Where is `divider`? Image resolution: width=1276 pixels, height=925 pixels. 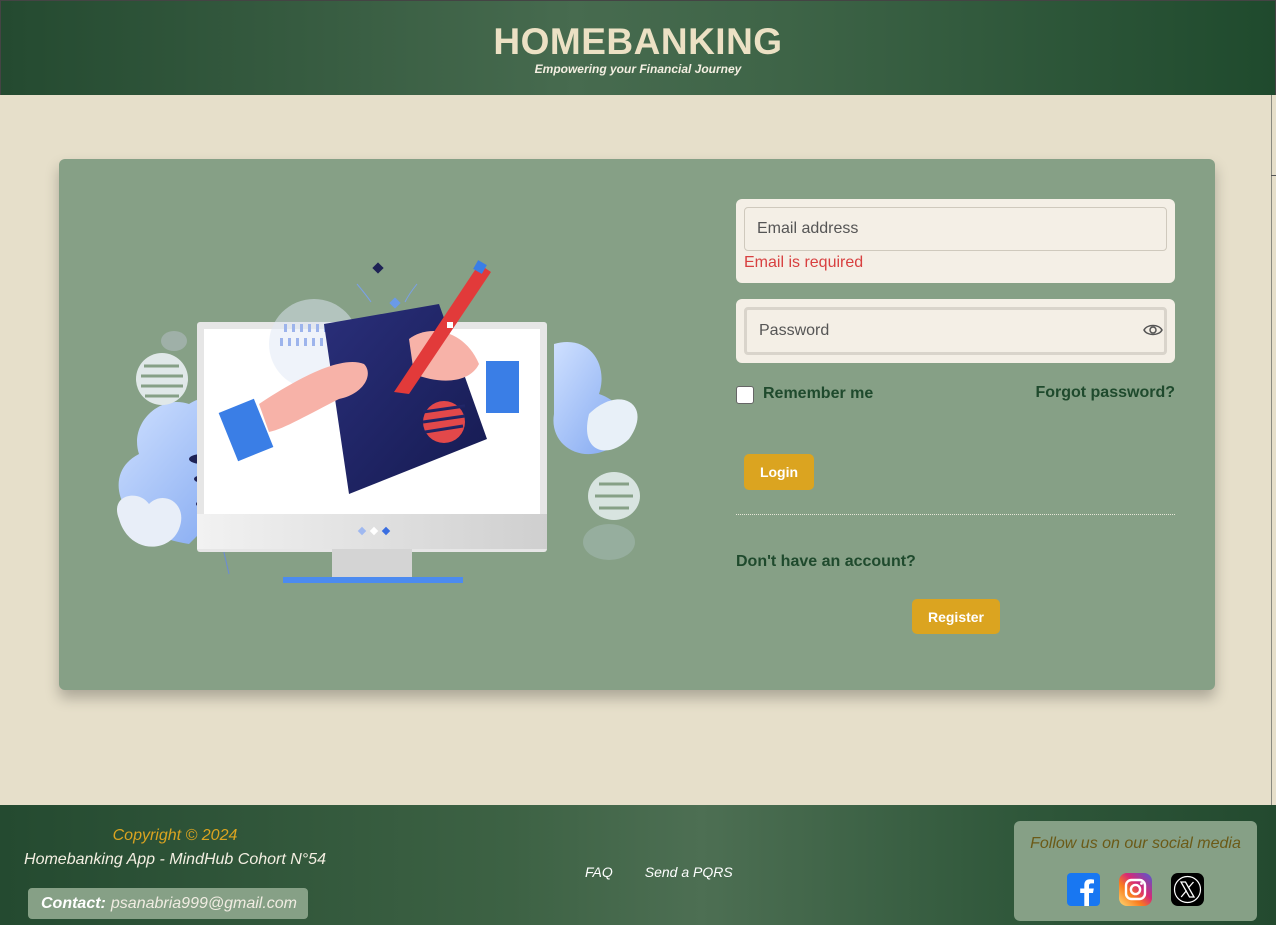 divider is located at coordinates (955, 514).